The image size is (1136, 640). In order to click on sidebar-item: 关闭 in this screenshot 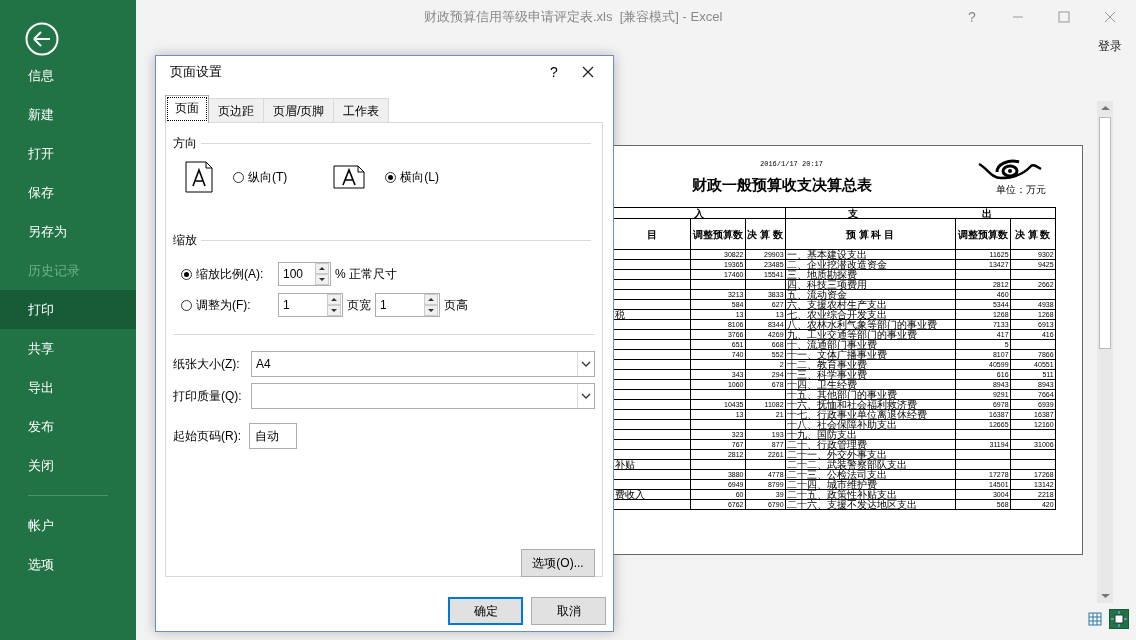, I will do `click(68, 465)`.